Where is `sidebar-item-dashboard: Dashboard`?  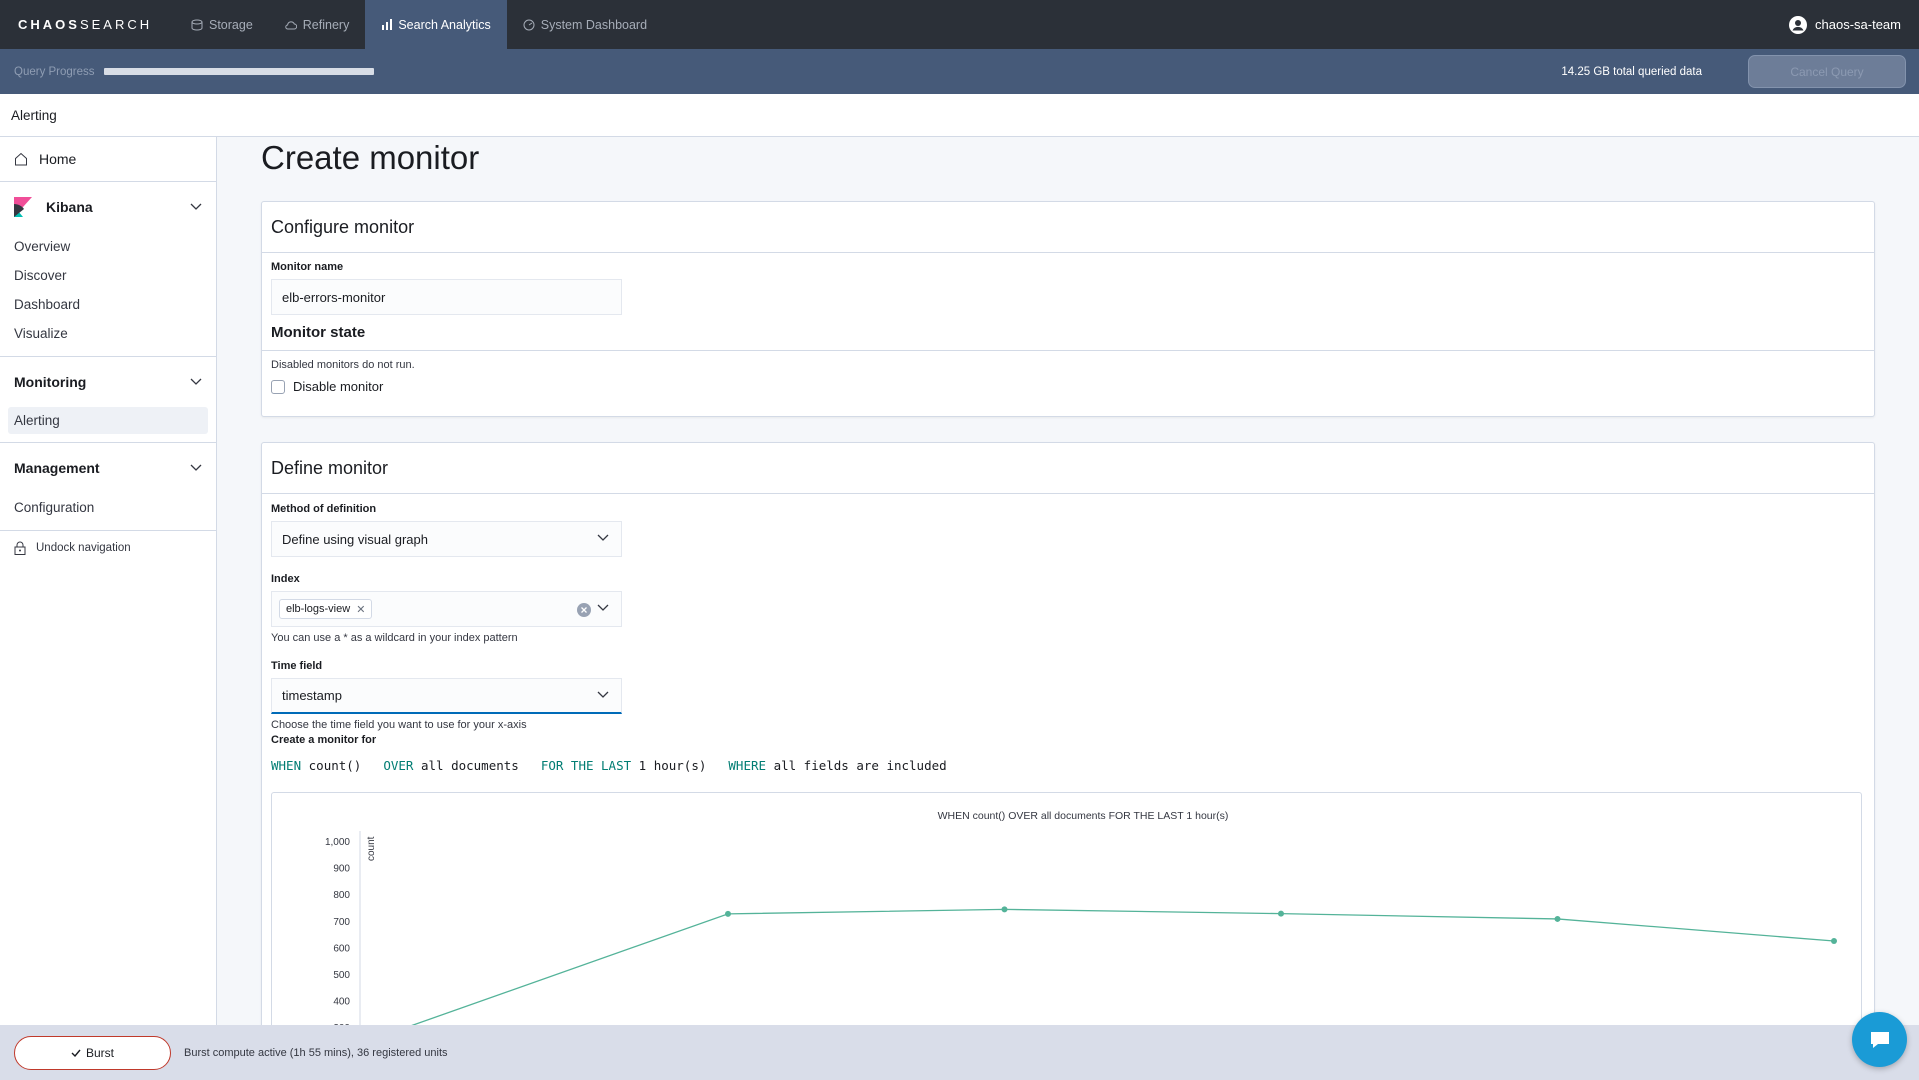
sidebar-item-dashboard: Dashboard is located at coordinates (108, 304).